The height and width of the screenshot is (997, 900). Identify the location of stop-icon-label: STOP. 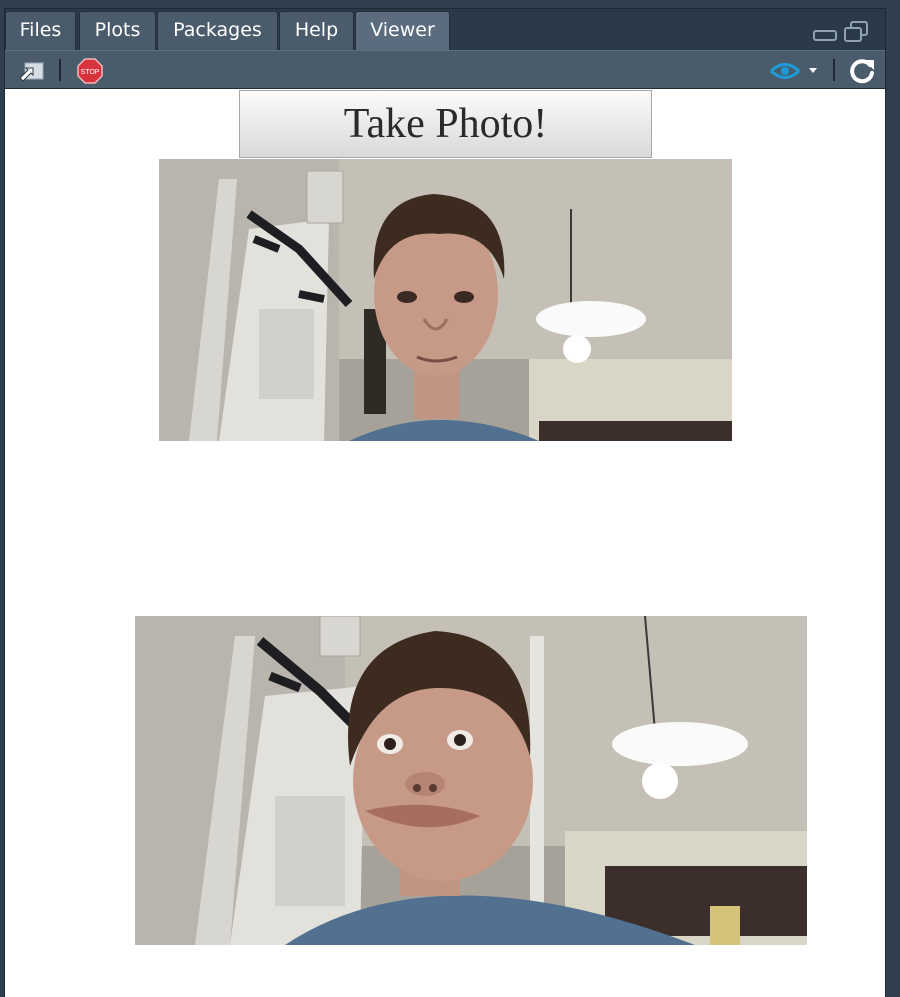
(90, 72).